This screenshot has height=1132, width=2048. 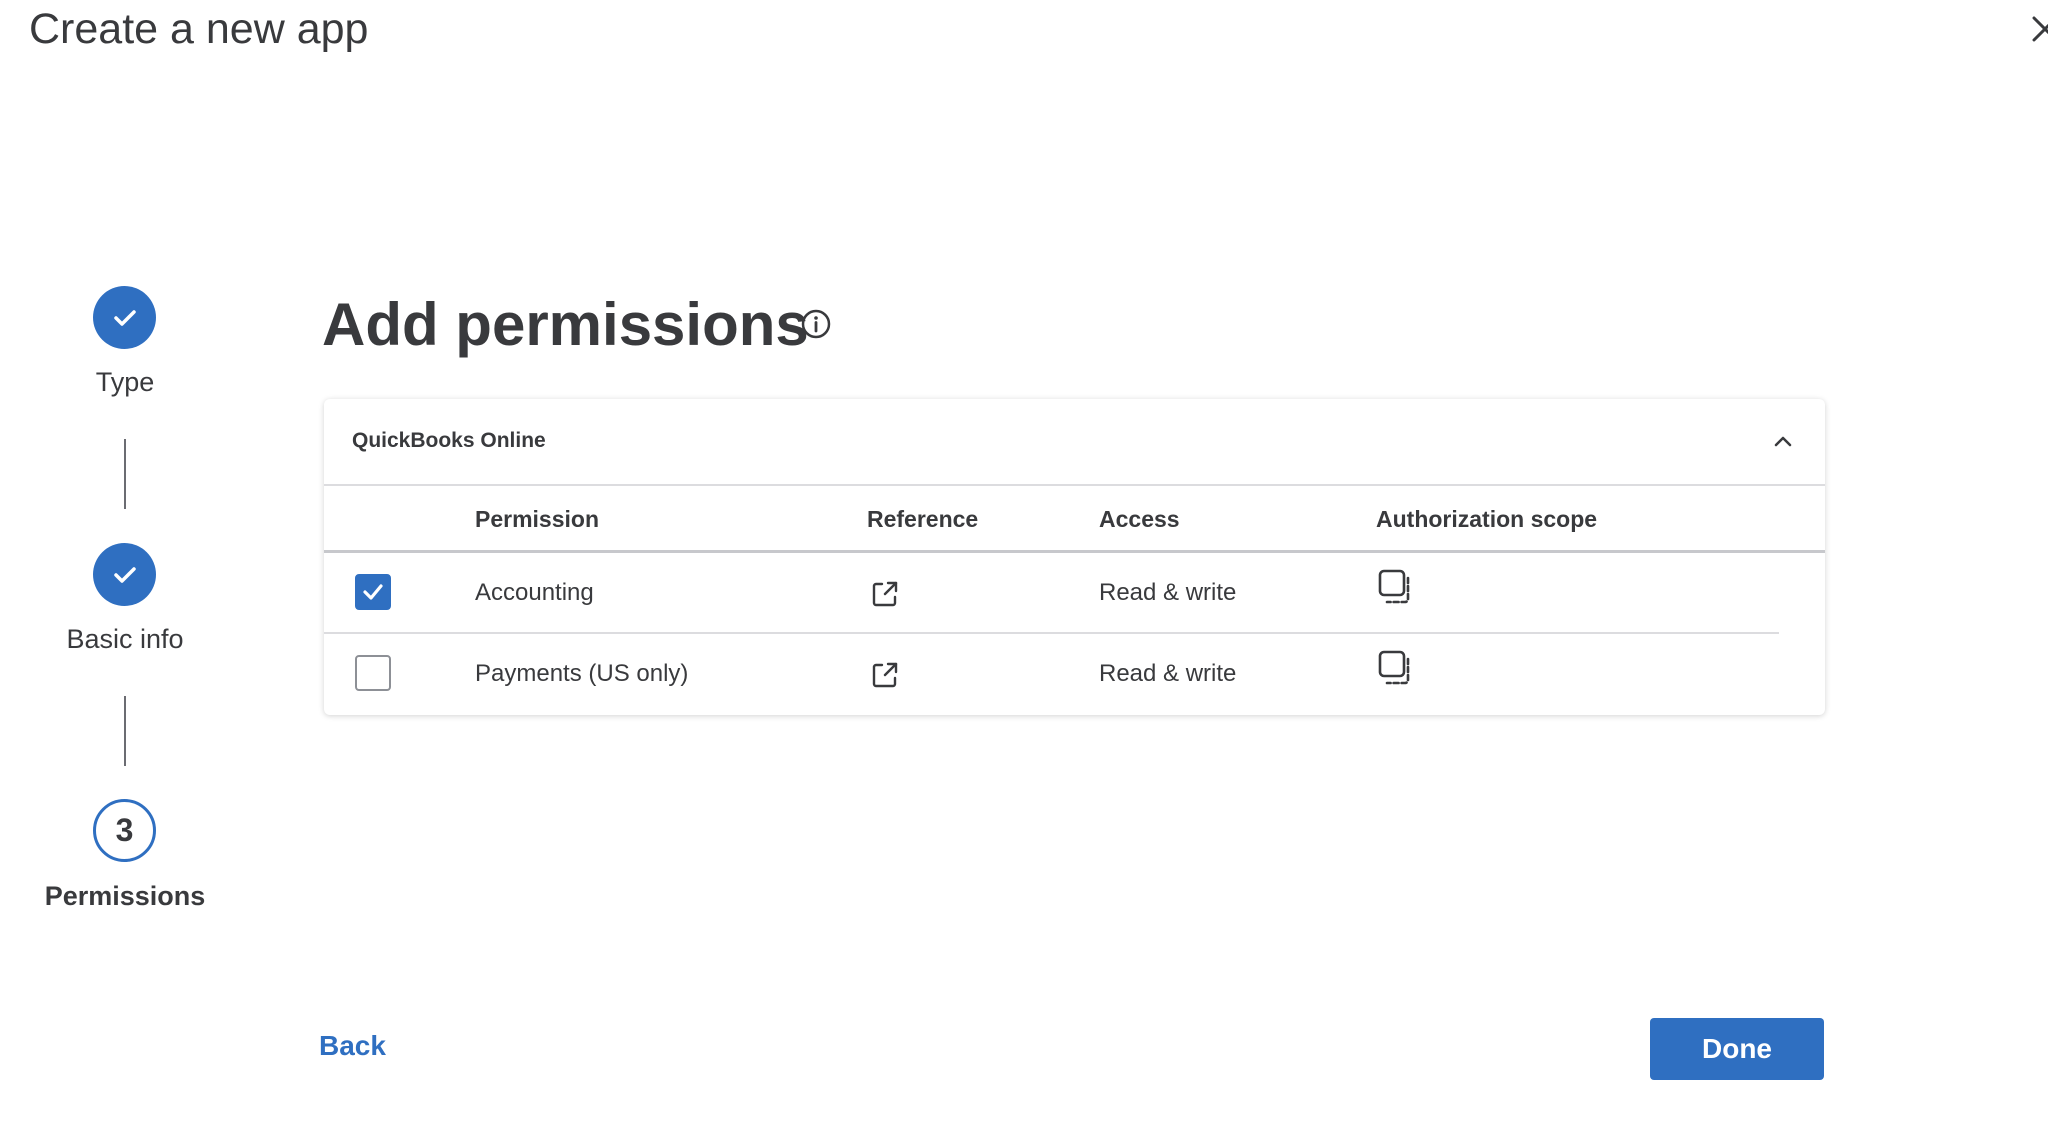 What do you see at coordinates (534, 592) in the screenshot?
I see `permission-name: Accounting` at bounding box center [534, 592].